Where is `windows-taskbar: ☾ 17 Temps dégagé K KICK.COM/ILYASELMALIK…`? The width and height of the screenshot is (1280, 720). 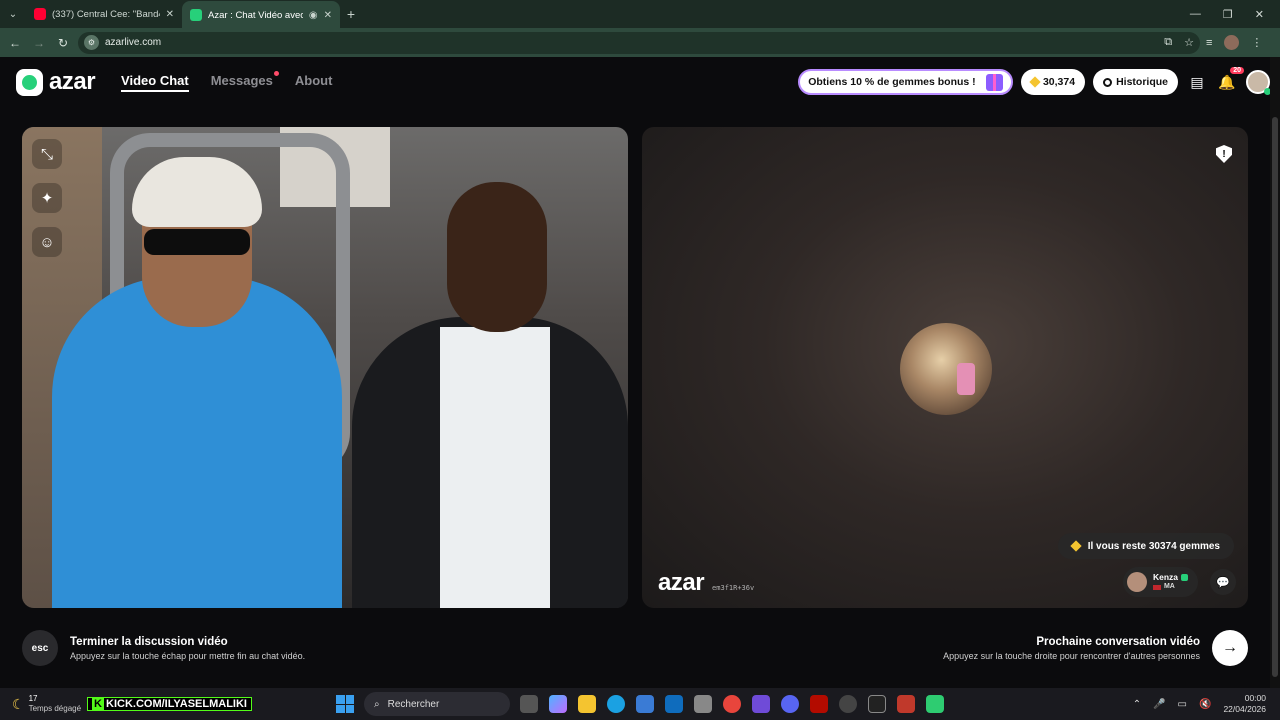
windows-taskbar: ☾ 17 Temps dégagé K KICK.COM/ILYASELMALIK… is located at coordinates (640, 704).